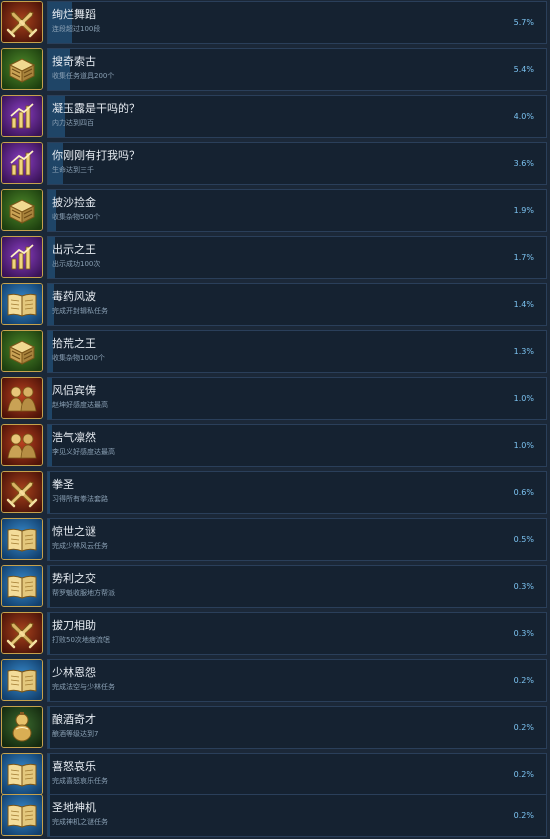  Describe the element at coordinates (297, 210) in the screenshot. I see `achievement-card: 披沙捡金 收集杂物500个 1.9%` at that location.